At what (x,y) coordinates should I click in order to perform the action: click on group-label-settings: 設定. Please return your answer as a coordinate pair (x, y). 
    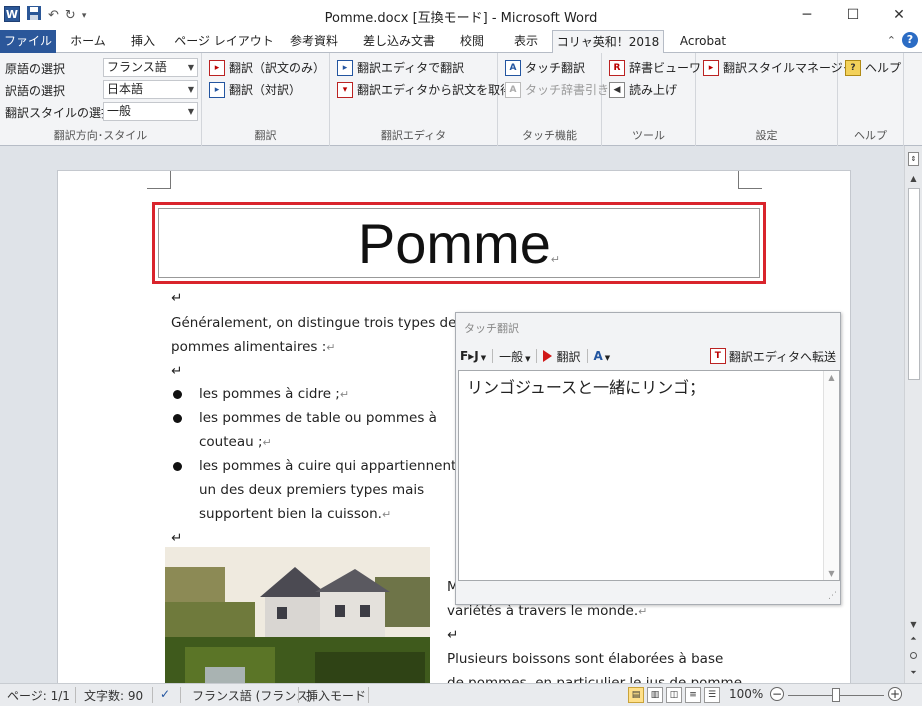
    Looking at the image, I should click on (766, 135).